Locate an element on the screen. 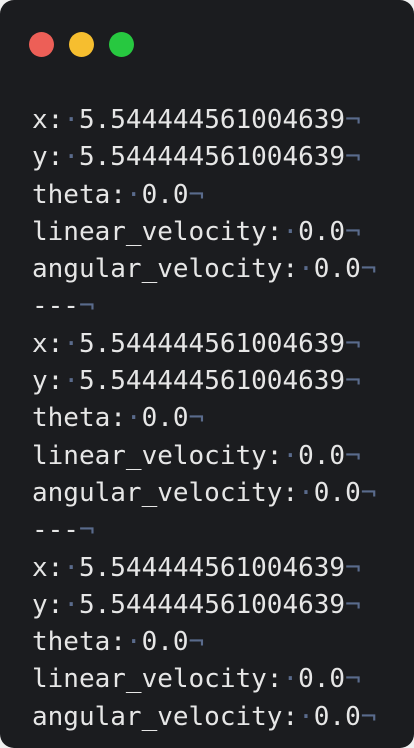 Image resolution: width=414 pixels, height=748 pixels. window-controls is located at coordinates (81, 44).